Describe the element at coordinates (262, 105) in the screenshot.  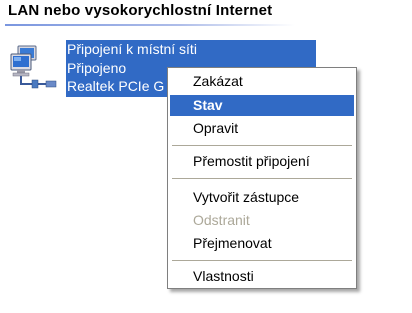
I see `menu-item-status: Stav` at that location.